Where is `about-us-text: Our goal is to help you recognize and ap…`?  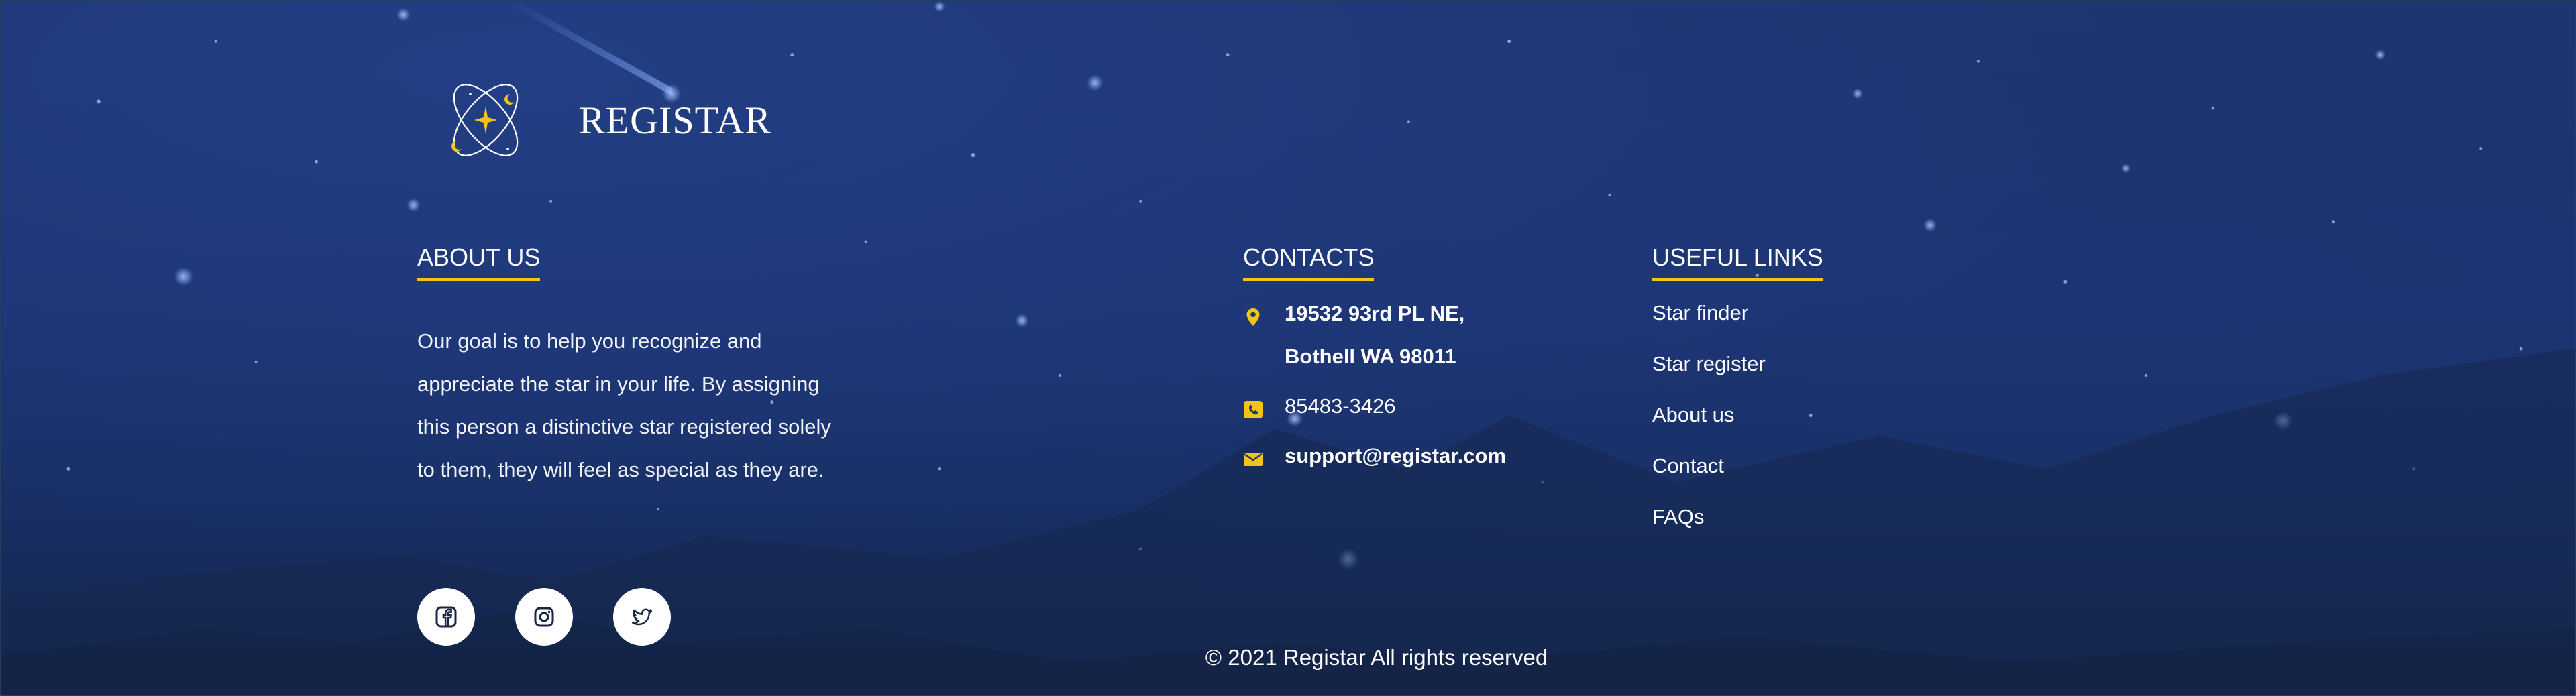 about-us-text: Our goal is to help you recognize and ap… is located at coordinates (624, 405).